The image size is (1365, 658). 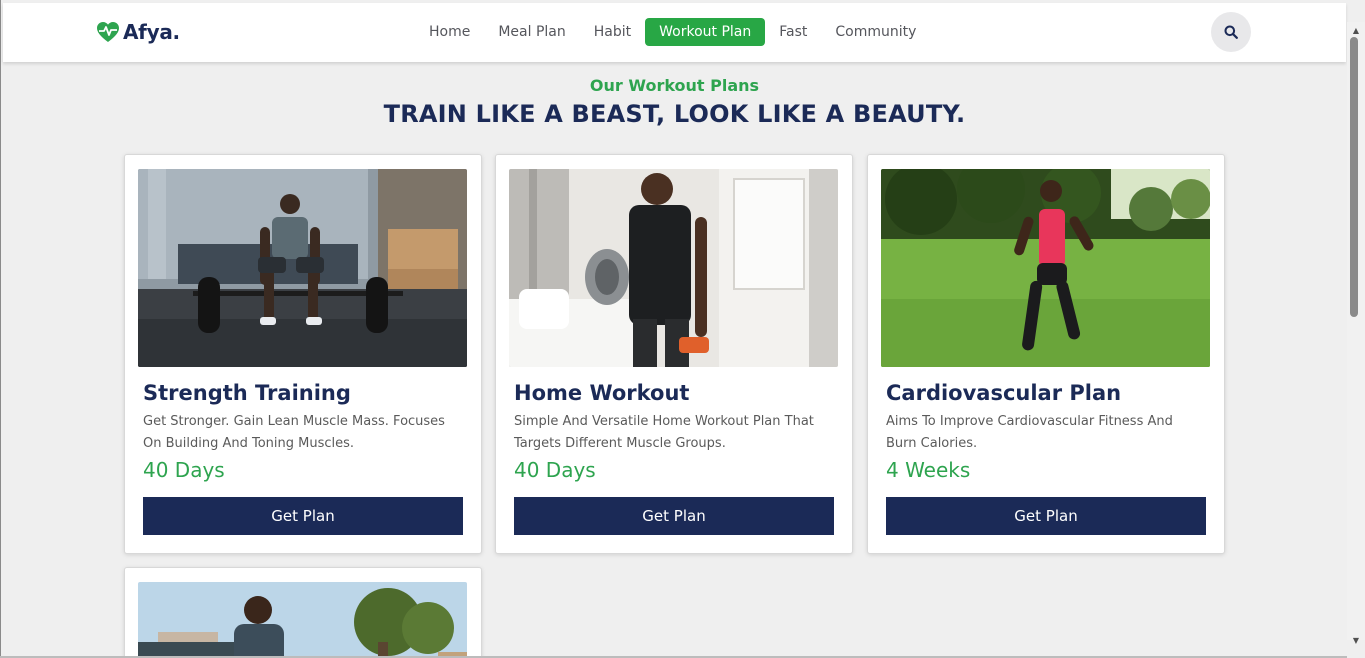 I want to click on nav-item-fast: Fast, so click(x=793, y=32).